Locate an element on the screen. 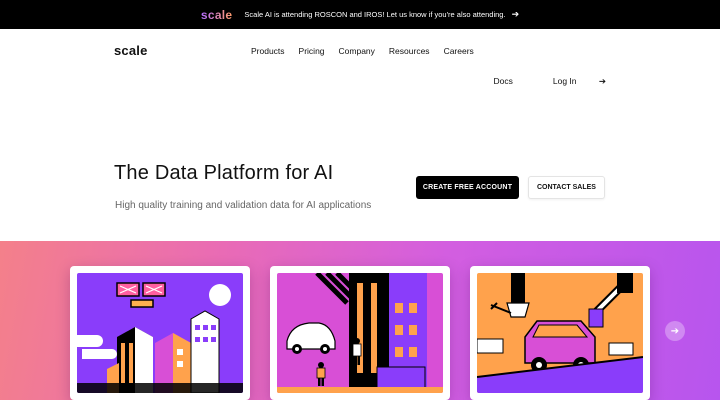  contact-sales-button: CONTACT SALES is located at coordinates (566, 187).